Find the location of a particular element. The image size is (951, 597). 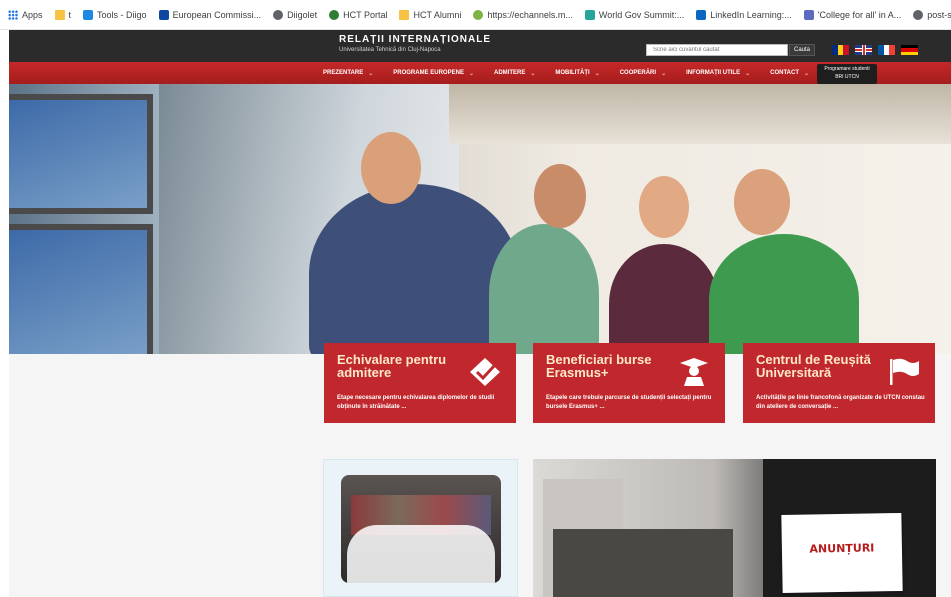

echannels-icon is located at coordinates (478, 14).